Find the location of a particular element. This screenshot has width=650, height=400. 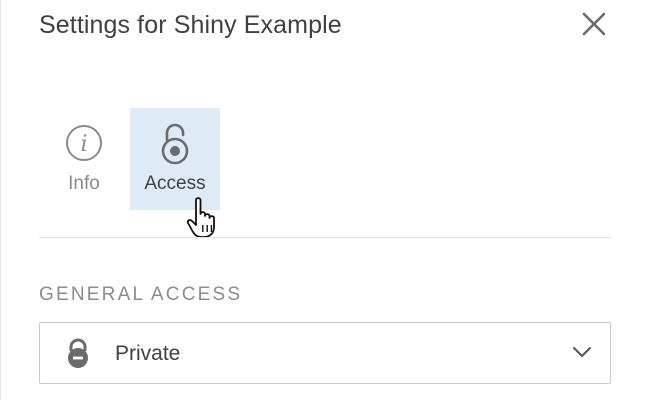

tab-info: i Info is located at coordinates (84, 159).